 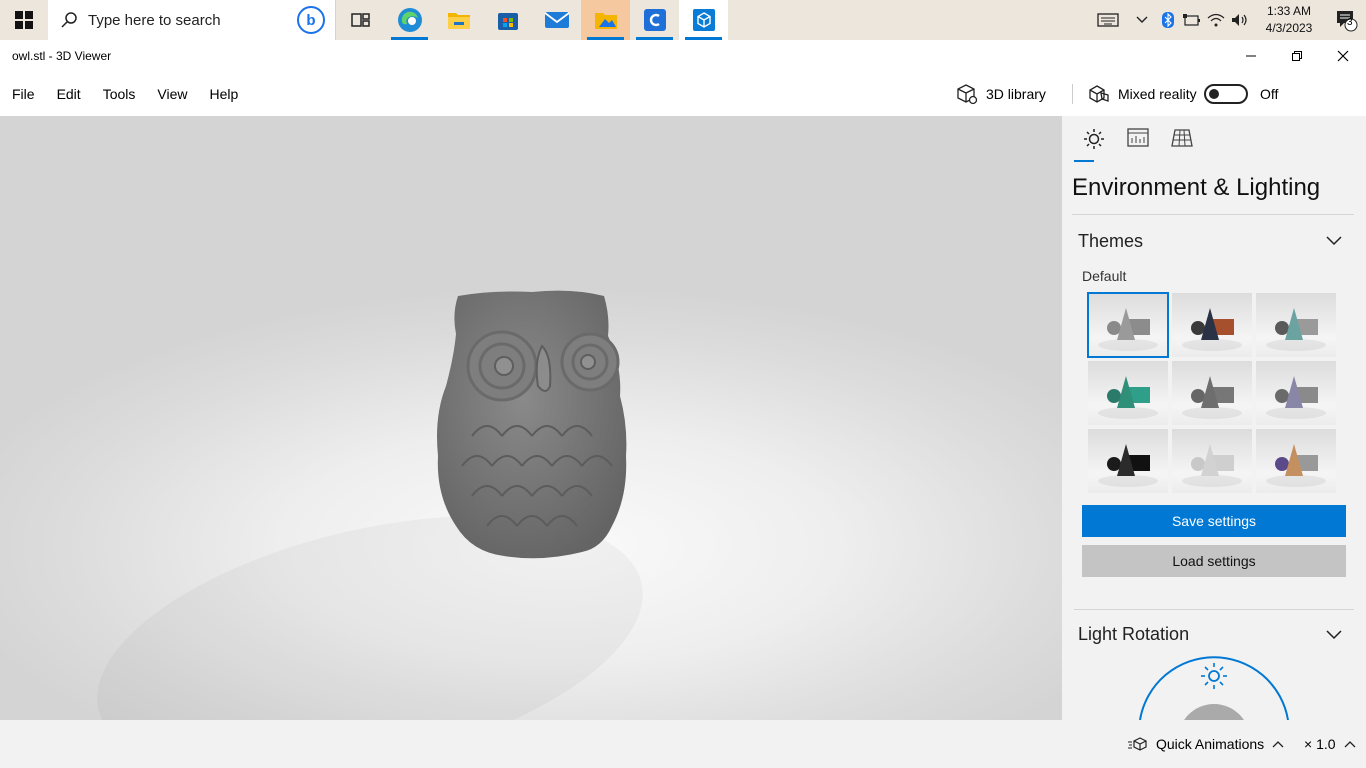 What do you see at coordinates (1240, 20) in the screenshot?
I see `volume-icon` at bounding box center [1240, 20].